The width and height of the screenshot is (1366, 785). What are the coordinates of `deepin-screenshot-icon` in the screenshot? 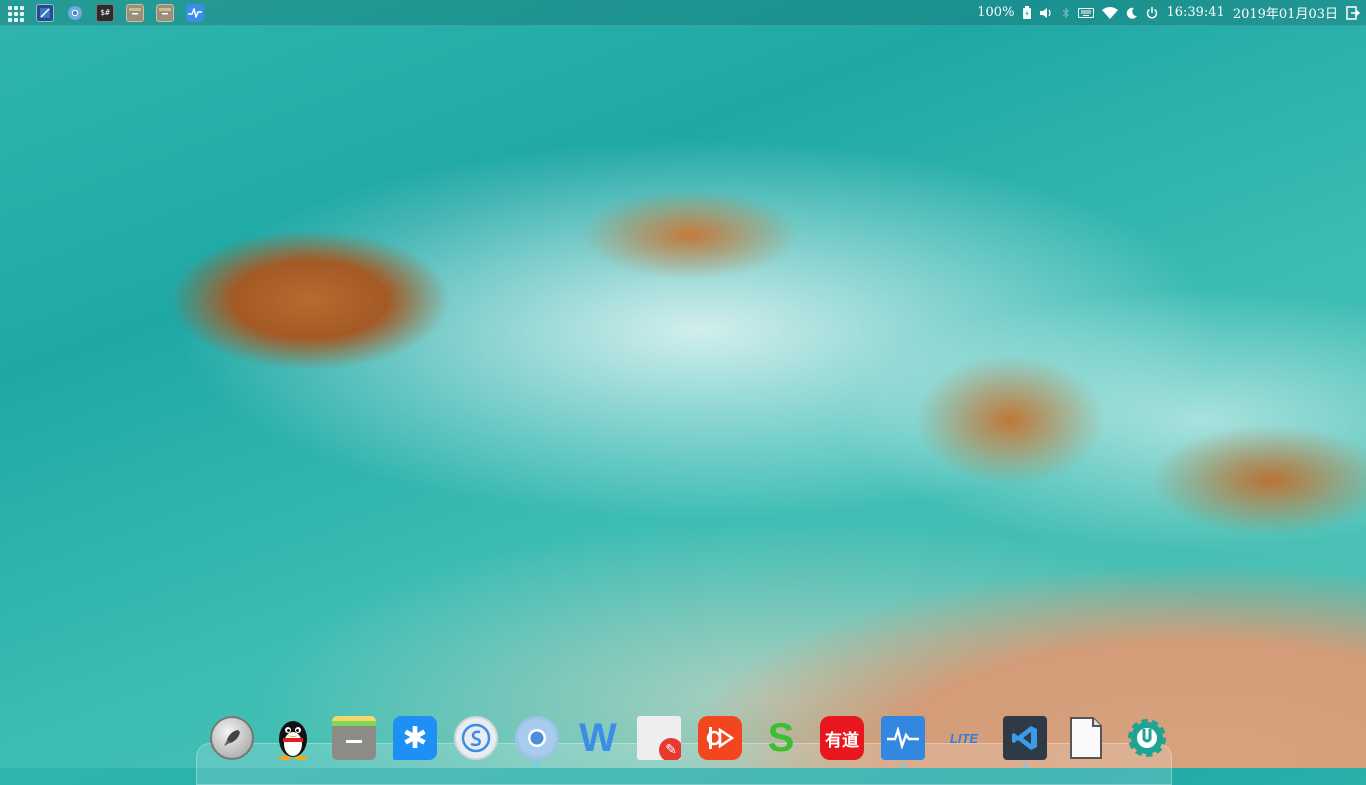 It's located at (45, 12).